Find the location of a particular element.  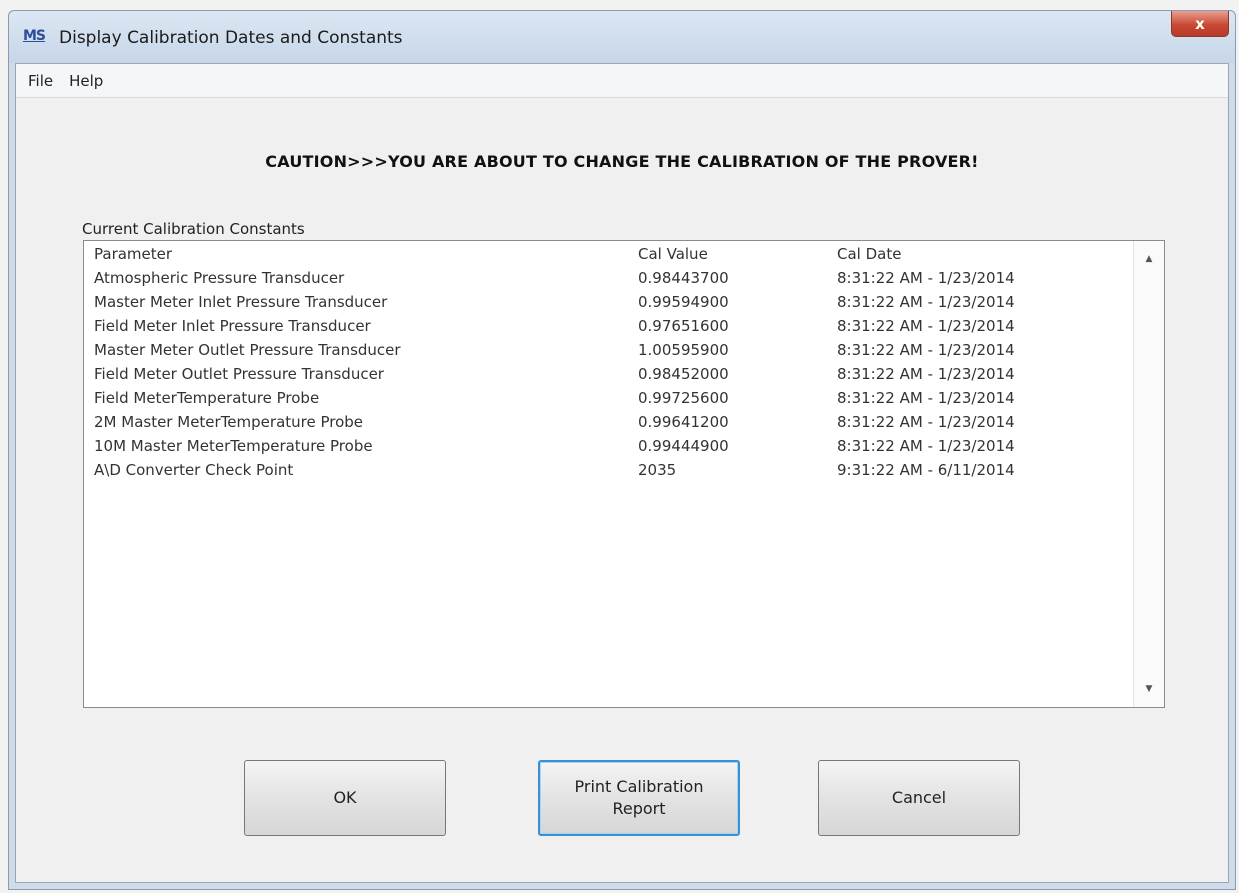

menu-file: File is located at coordinates (40, 81).